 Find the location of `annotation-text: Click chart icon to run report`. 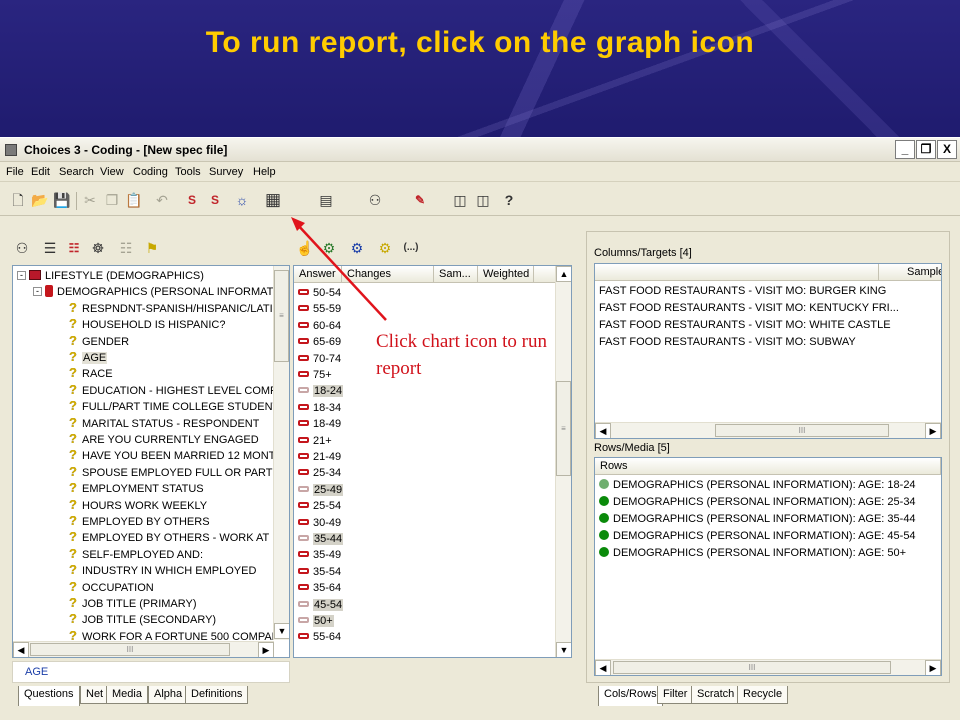

annotation-text: Click chart icon to run report is located at coordinates (461, 355).